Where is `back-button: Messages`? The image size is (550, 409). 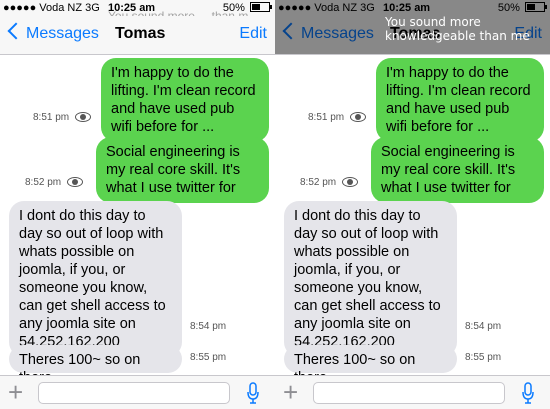
back-button: Messages is located at coordinates (52, 32).